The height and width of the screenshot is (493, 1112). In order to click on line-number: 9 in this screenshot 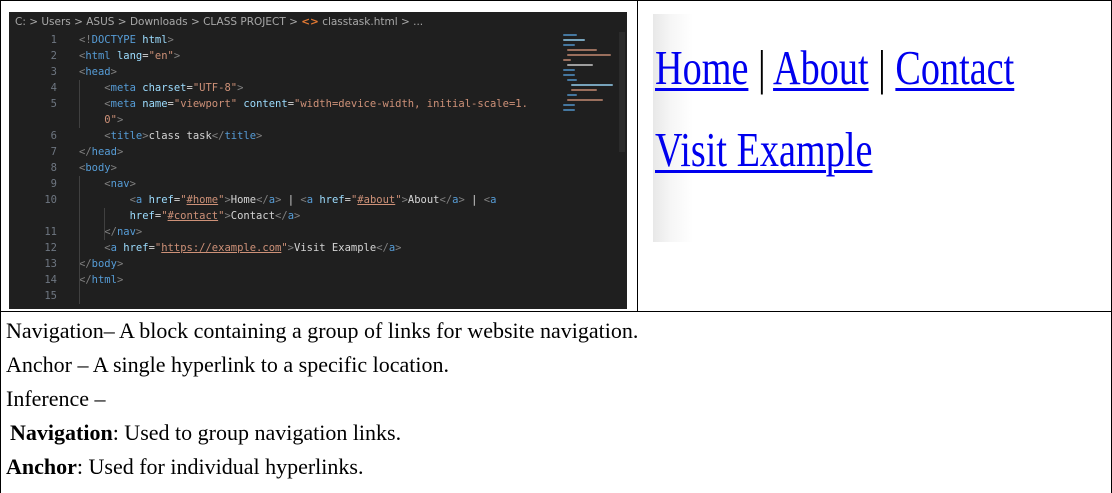, I will do `click(53, 184)`.